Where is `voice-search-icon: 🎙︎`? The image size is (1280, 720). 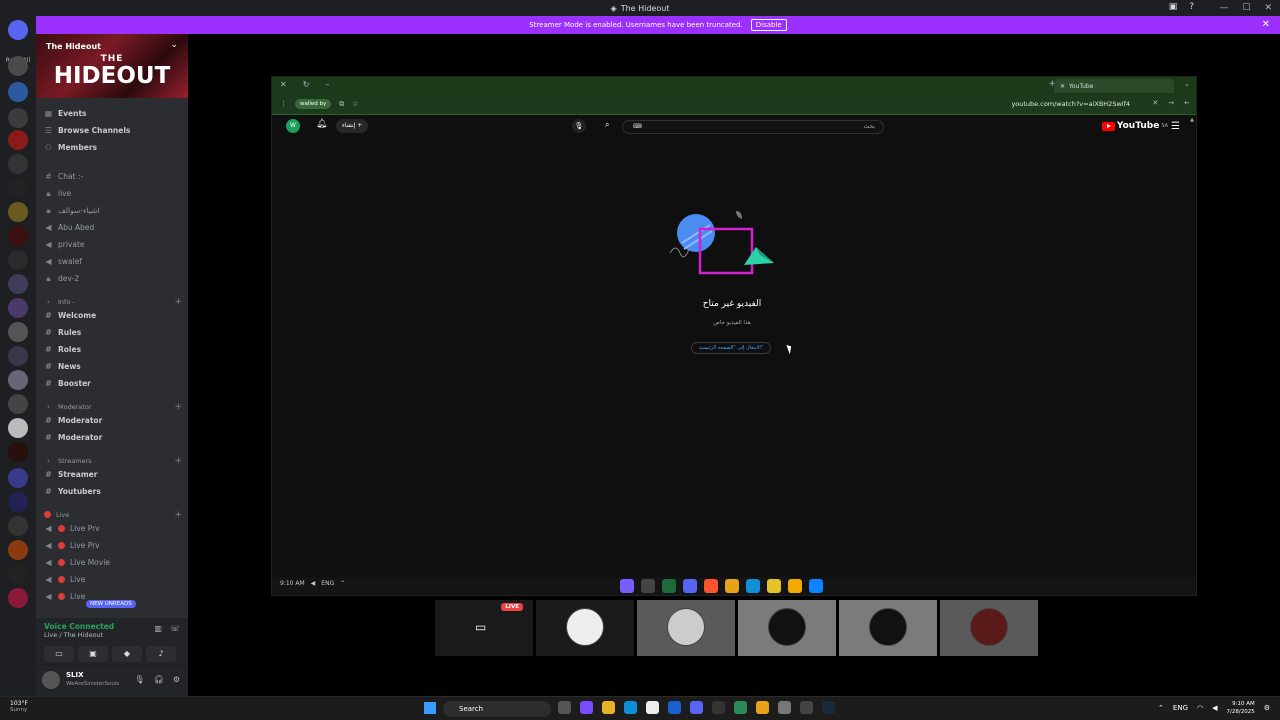 voice-search-icon: 🎙︎ is located at coordinates (579, 126).